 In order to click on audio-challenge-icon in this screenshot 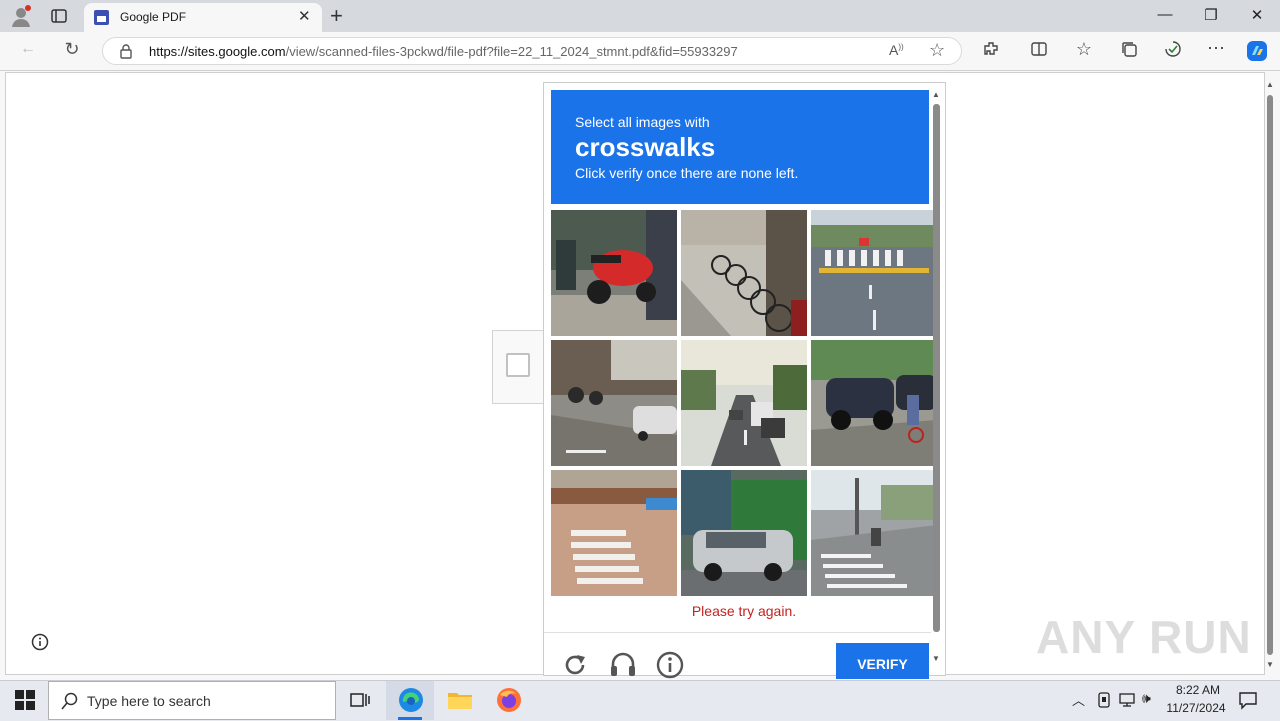, I will do `click(623, 665)`.